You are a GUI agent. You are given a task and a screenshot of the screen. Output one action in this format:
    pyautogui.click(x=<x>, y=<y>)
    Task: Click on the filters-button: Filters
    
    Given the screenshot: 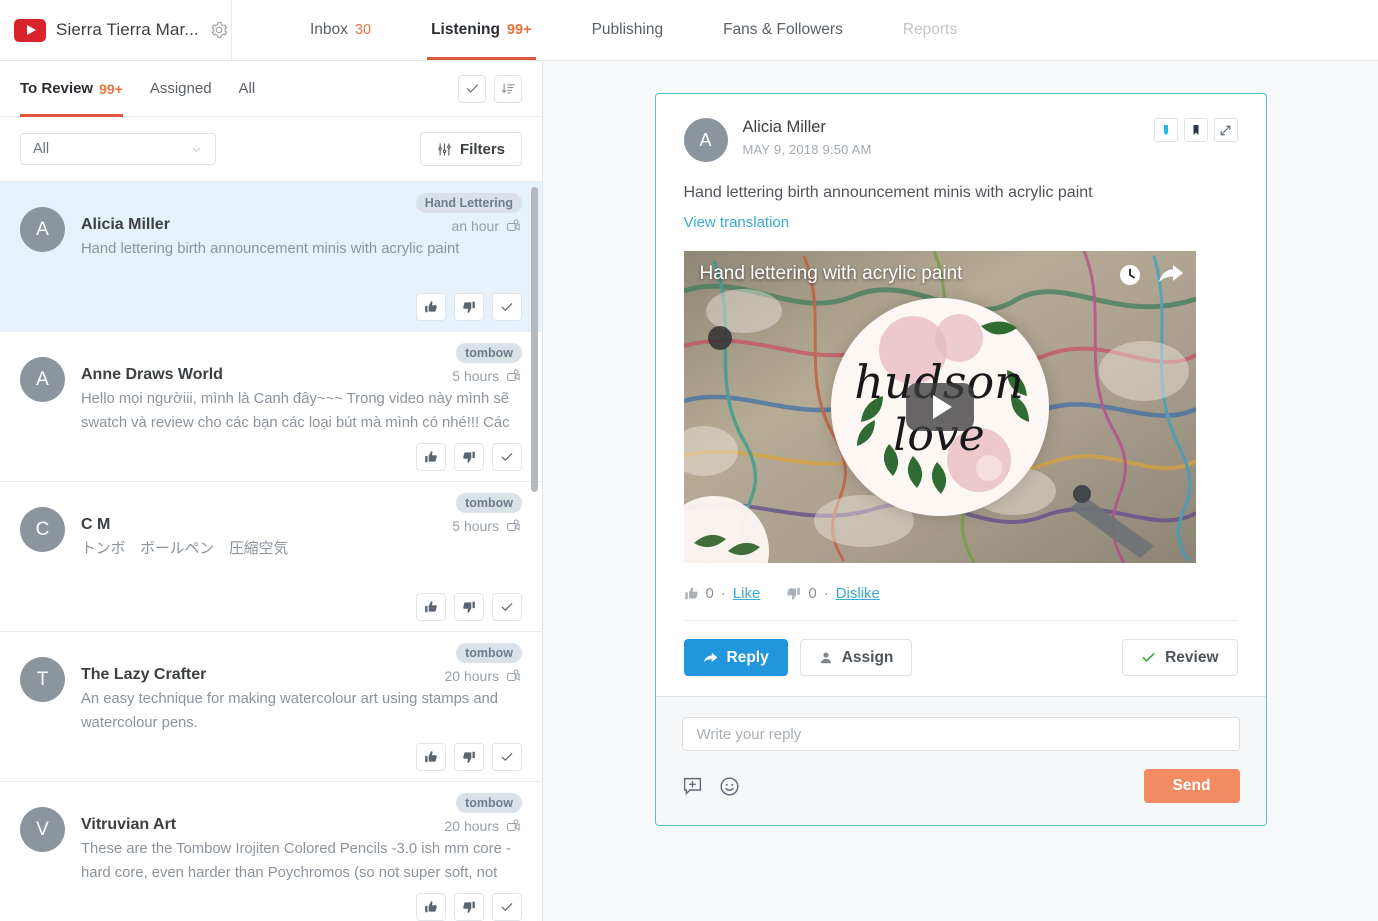 What is the action you would take?
    pyautogui.click(x=470, y=149)
    